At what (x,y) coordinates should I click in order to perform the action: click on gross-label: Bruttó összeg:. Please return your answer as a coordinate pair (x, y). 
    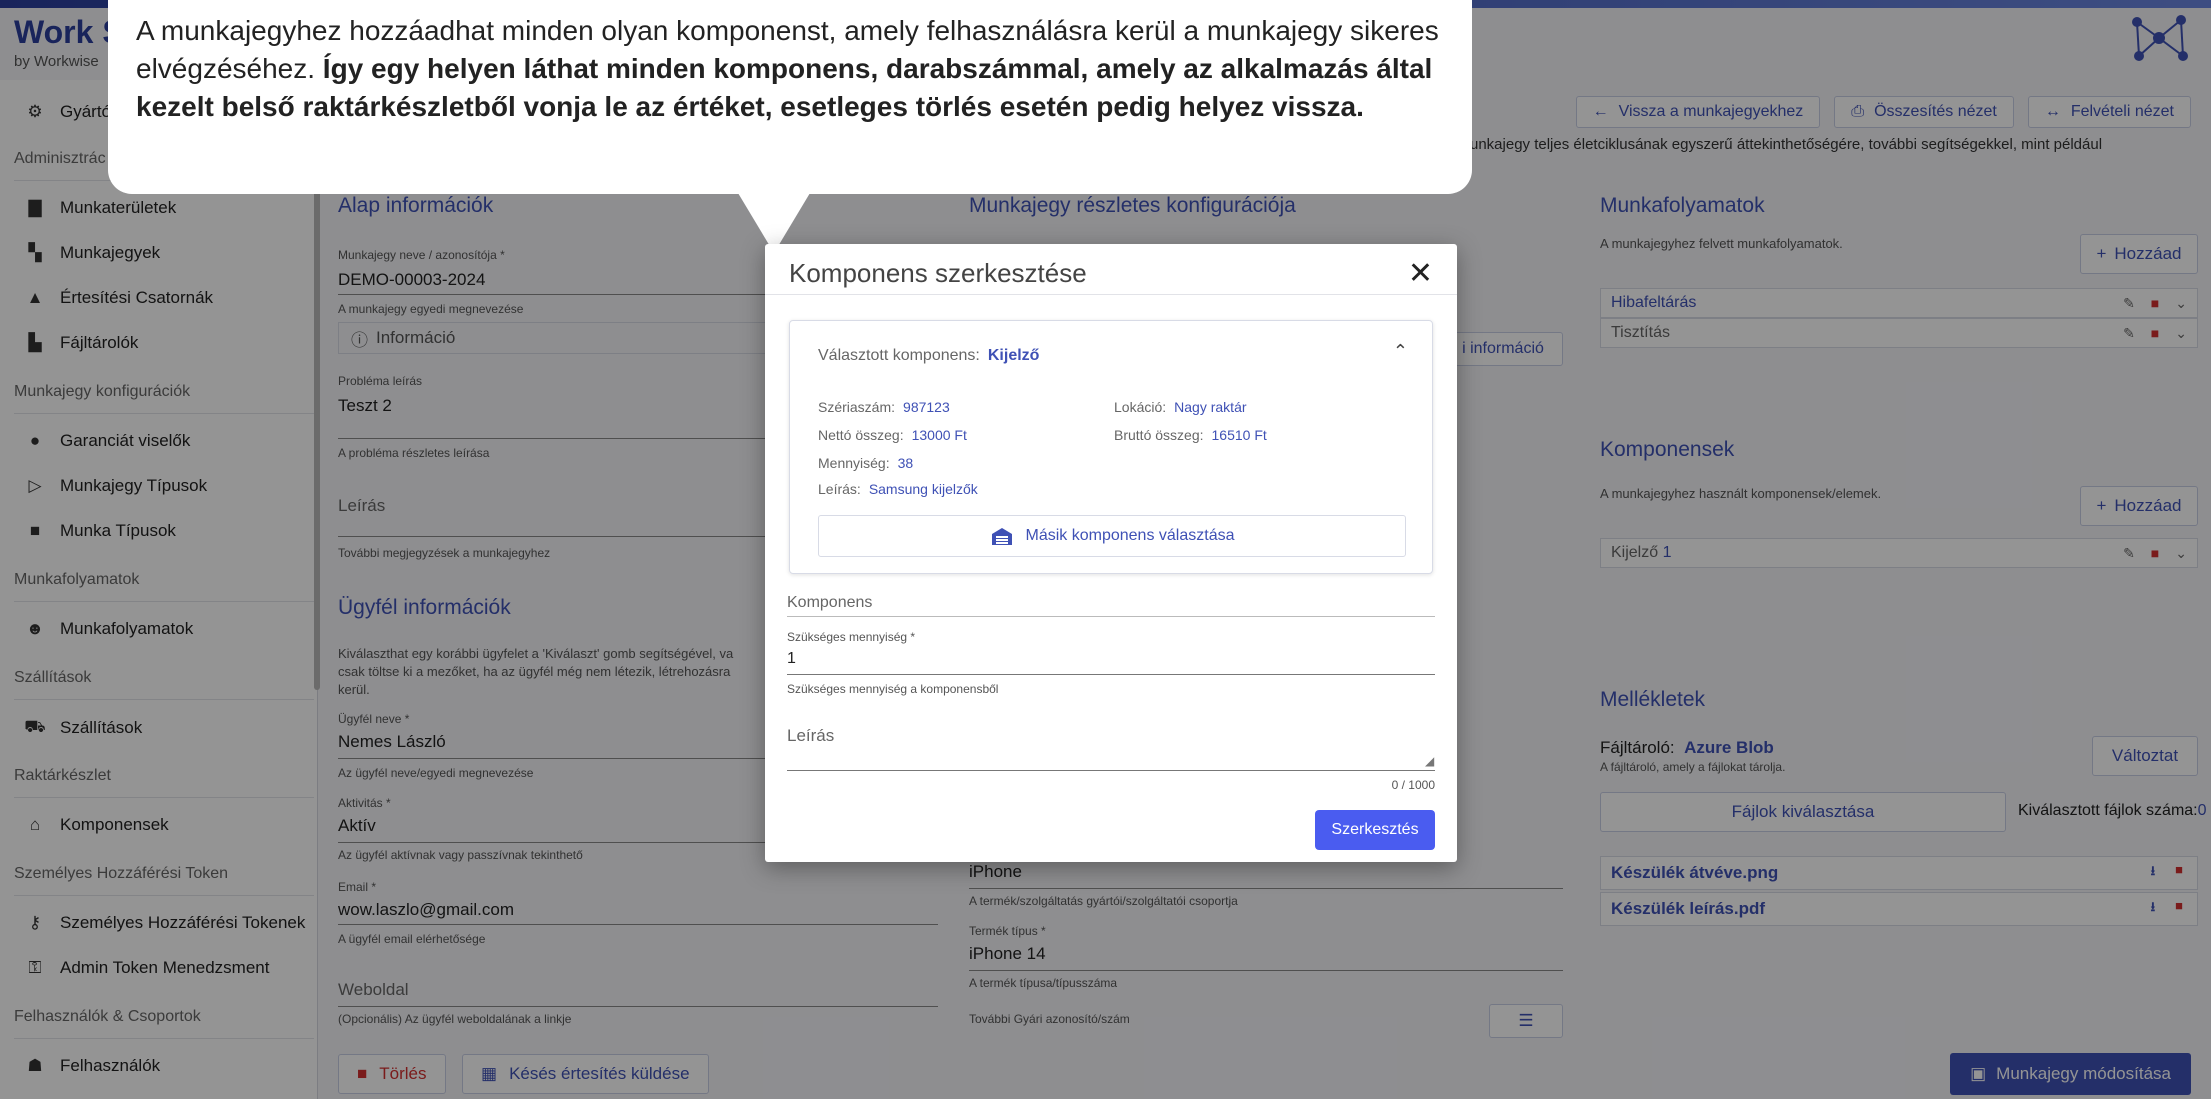
    Looking at the image, I should click on (1159, 435).